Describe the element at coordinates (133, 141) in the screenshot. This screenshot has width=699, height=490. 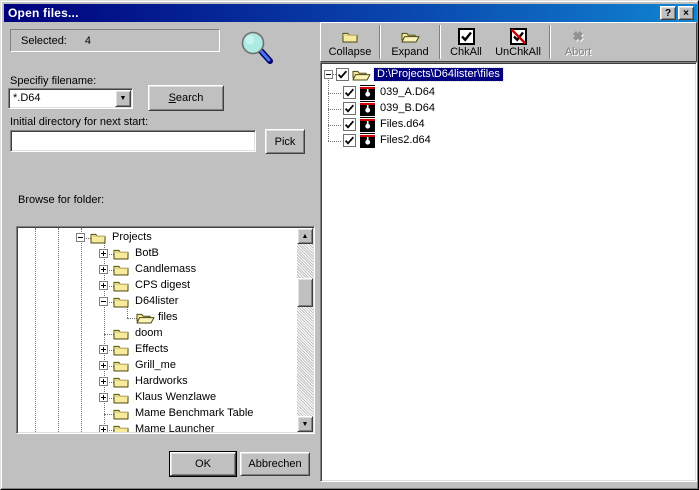
I see `initial-directory-input` at that location.